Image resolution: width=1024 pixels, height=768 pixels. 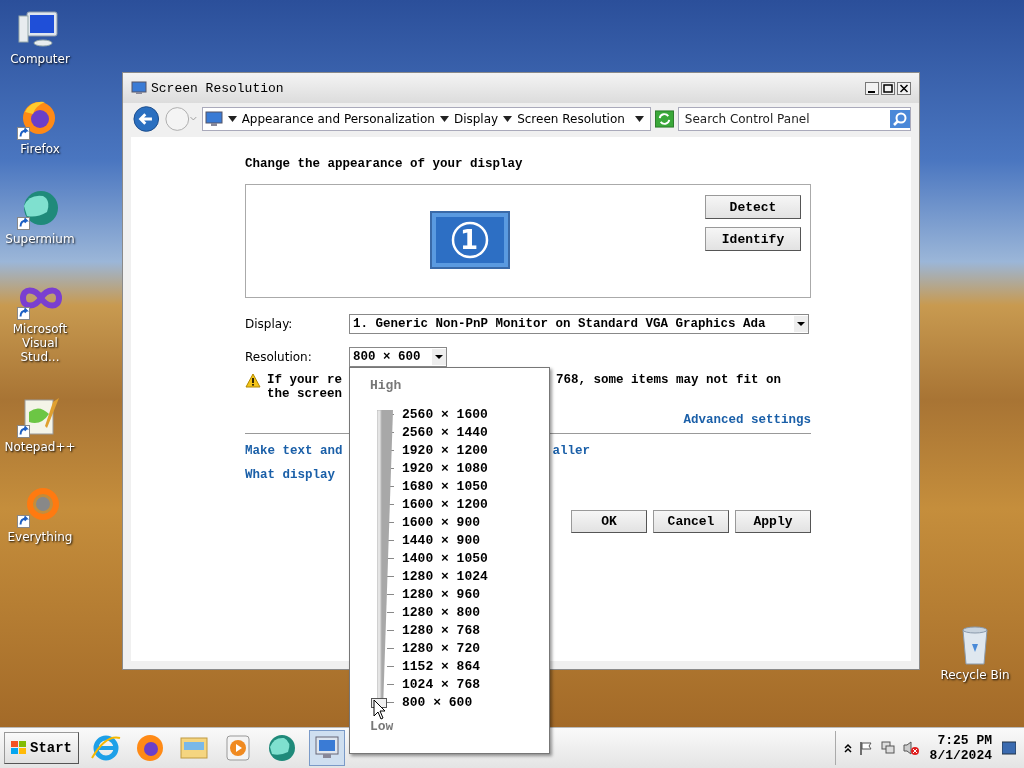 I want to click on field-label: Display:, so click(x=269, y=324).